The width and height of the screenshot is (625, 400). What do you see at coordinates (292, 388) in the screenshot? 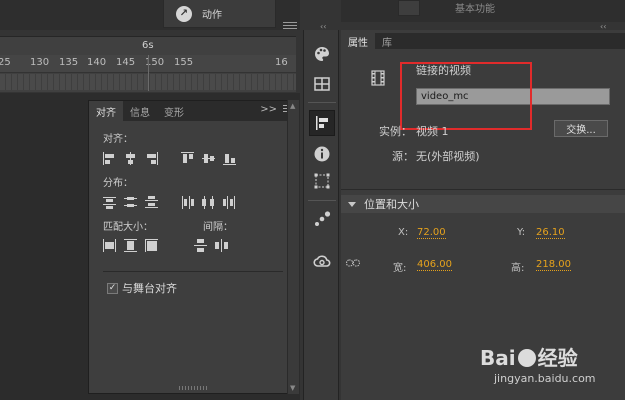
I see `scroll-down-icon: ▼` at bounding box center [292, 388].